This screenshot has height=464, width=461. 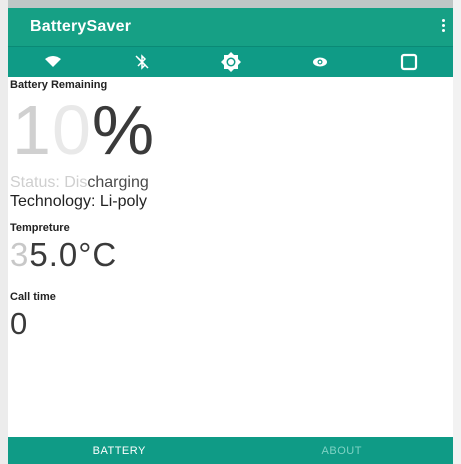 I want to click on location-toggle, so click(x=319, y=62).